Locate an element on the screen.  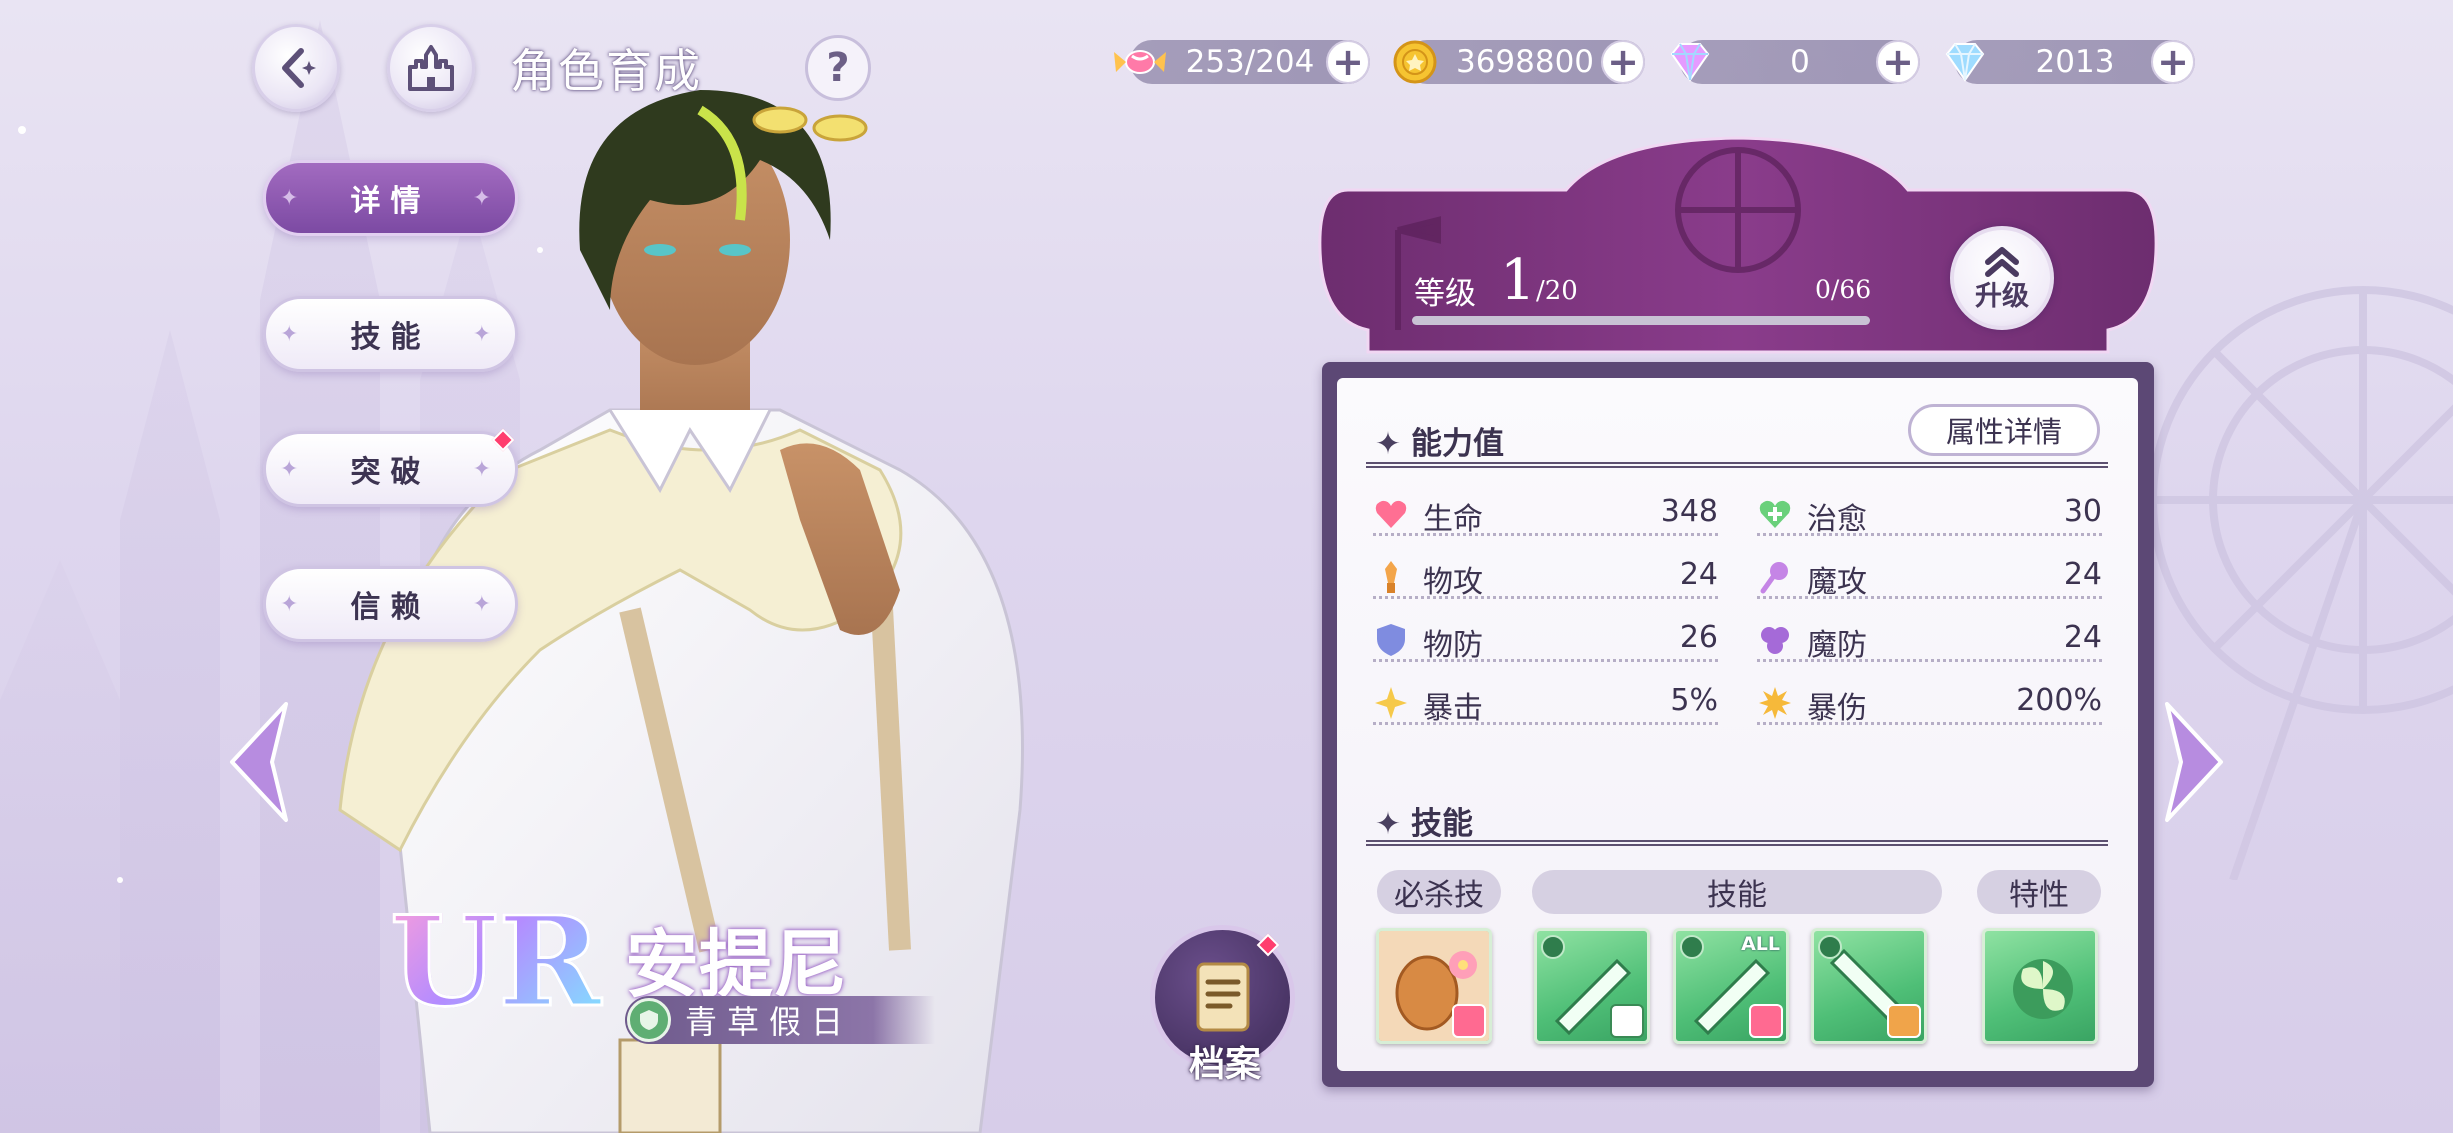
stat-heal: 治愈 30 is located at coordinates (1929, 514).